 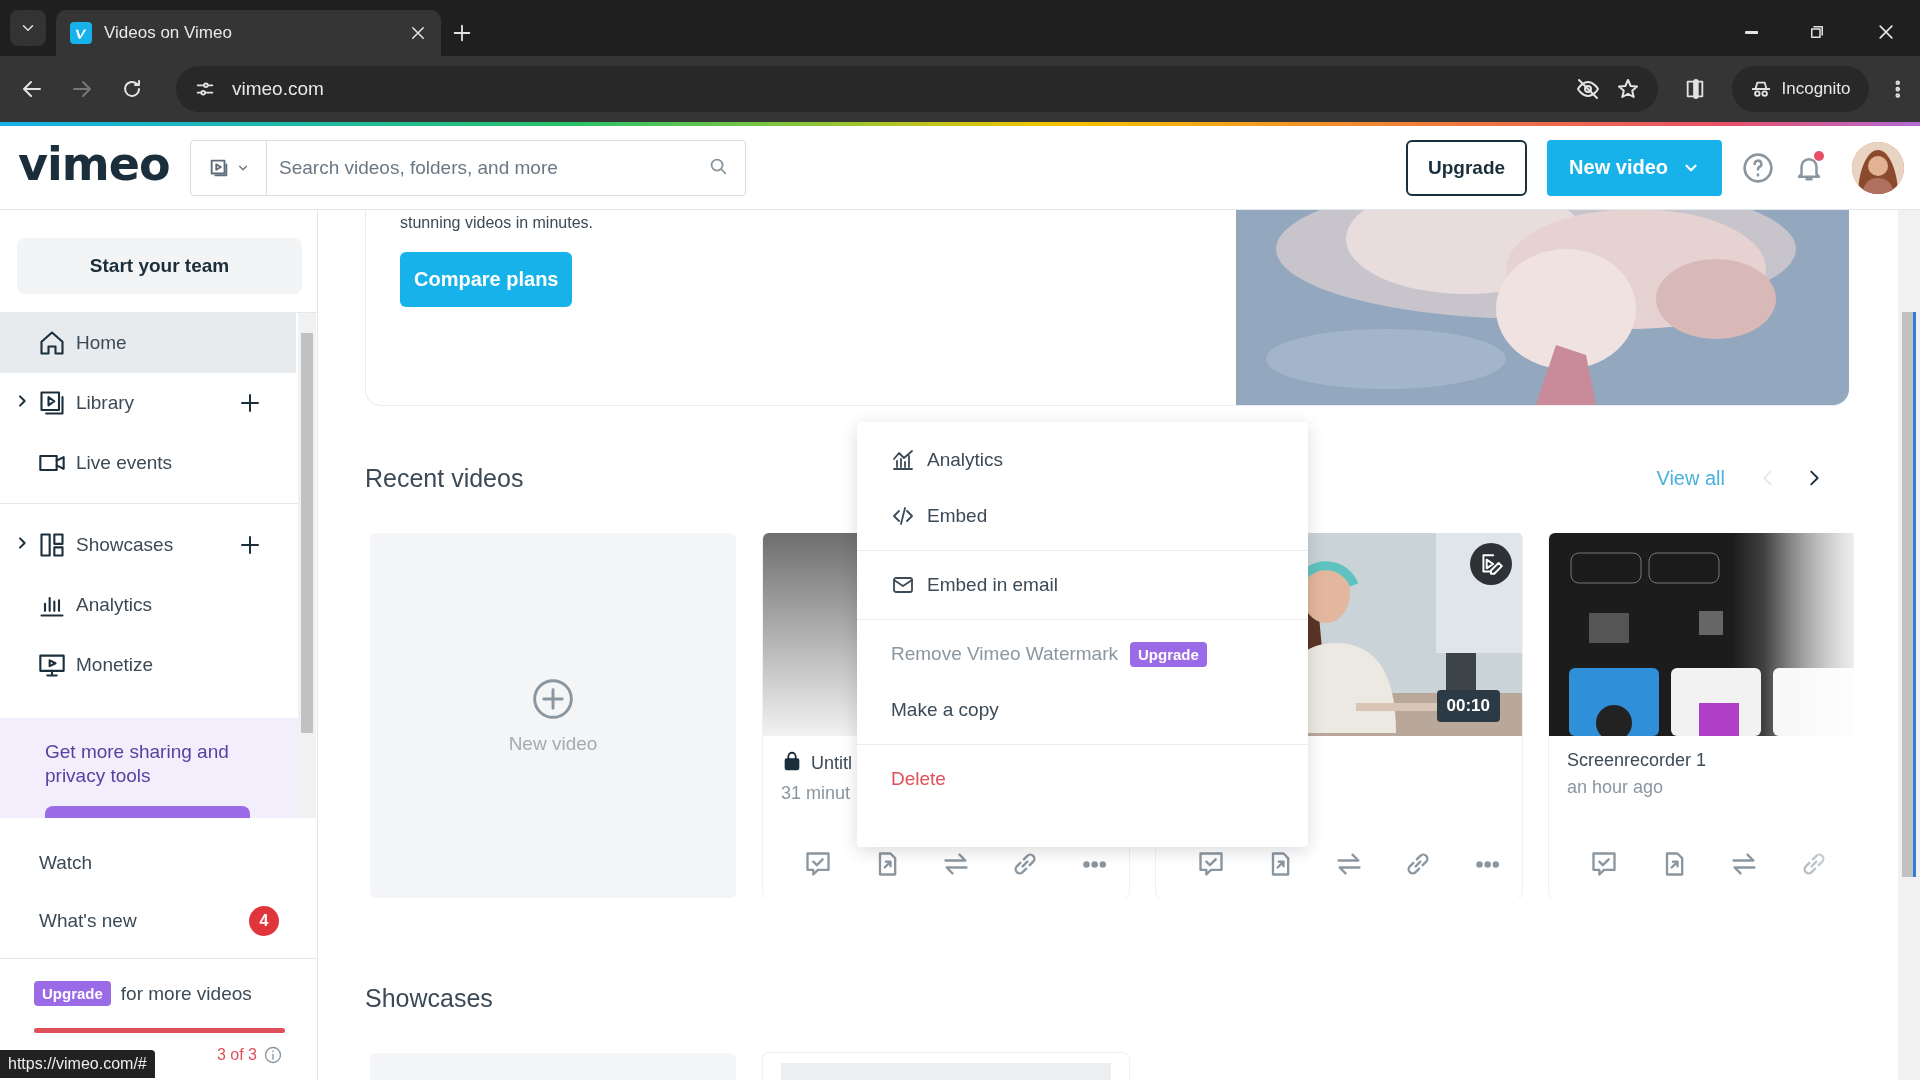 What do you see at coordinates (553, 743) in the screenshot?
I see `new-video-label: New video` at bounding box center [553, 743].